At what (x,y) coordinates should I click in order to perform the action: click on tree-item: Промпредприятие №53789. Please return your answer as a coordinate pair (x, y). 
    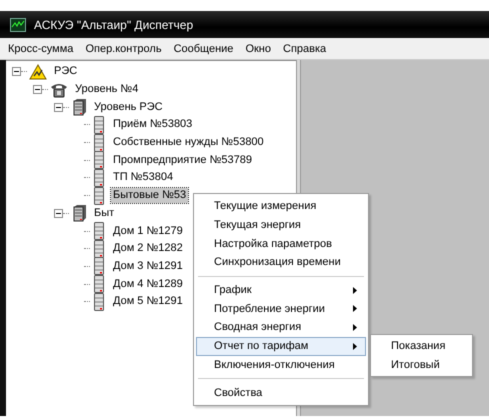
    Looking at the image, I should click on (182, 160).